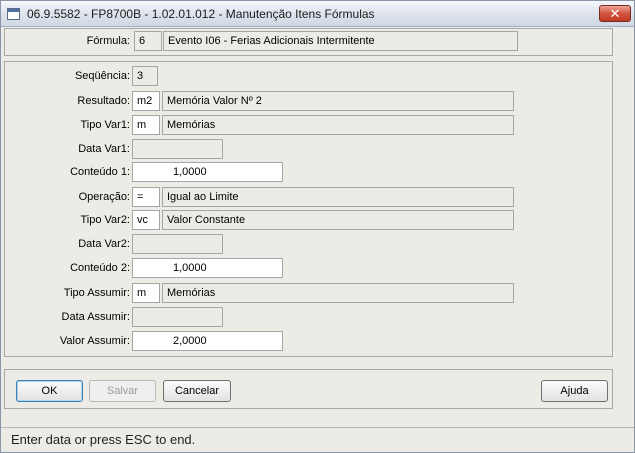  I want to click on formula-code-field: 6, so click(148, 41).